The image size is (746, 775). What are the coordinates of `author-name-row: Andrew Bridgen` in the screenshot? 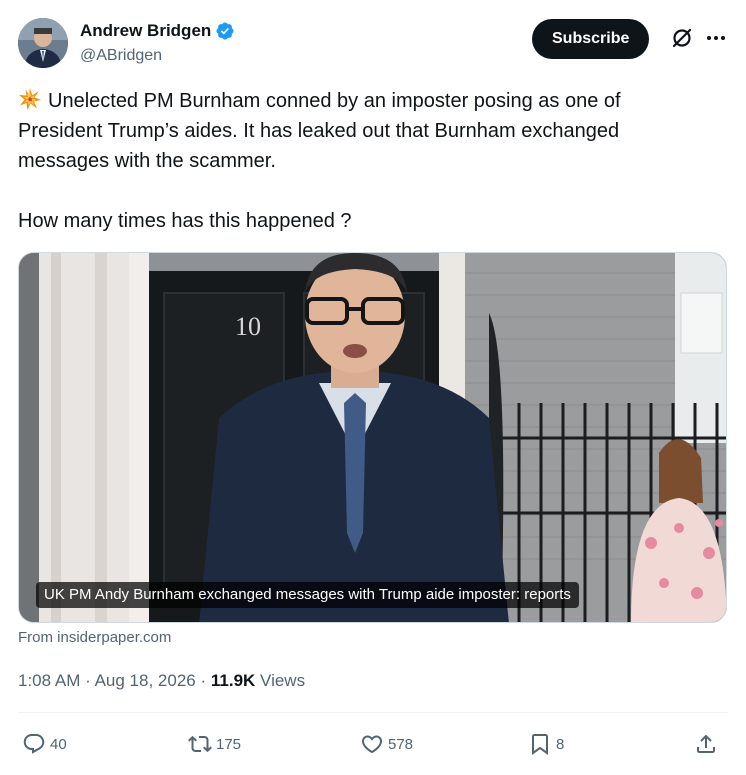 It's located at (157, 31).